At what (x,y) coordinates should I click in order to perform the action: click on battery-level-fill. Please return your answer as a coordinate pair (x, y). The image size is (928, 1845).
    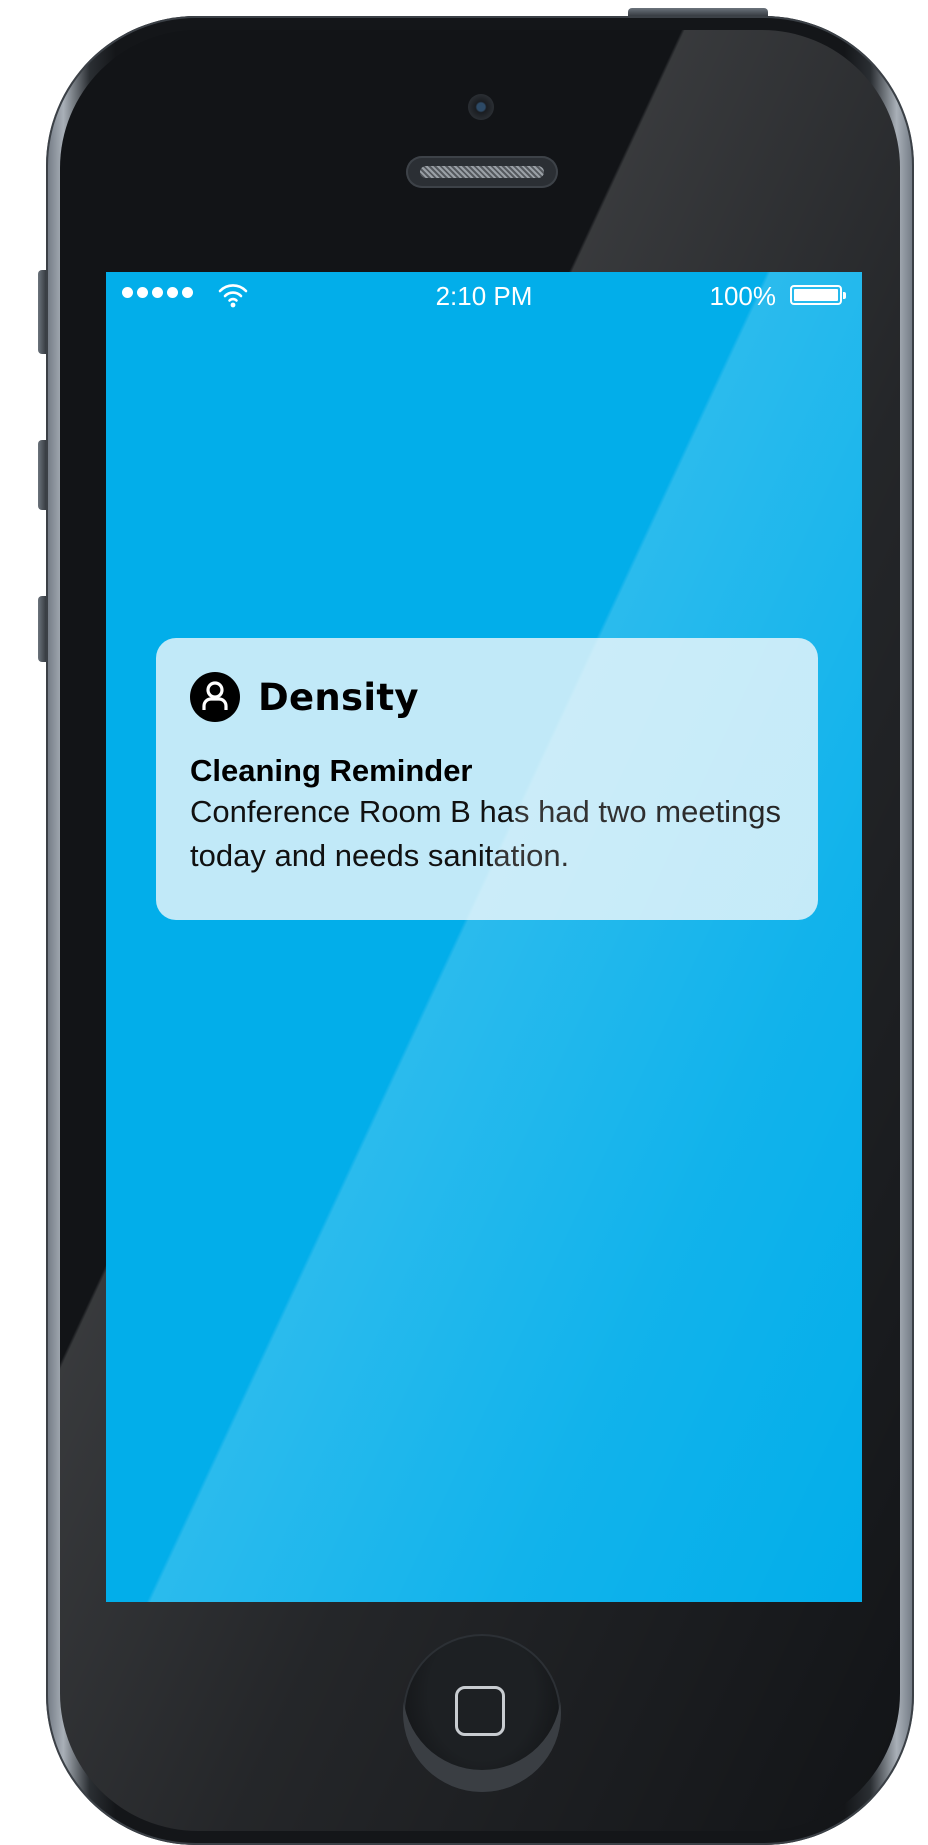
    Looking at the image, I should click on (816, 295).